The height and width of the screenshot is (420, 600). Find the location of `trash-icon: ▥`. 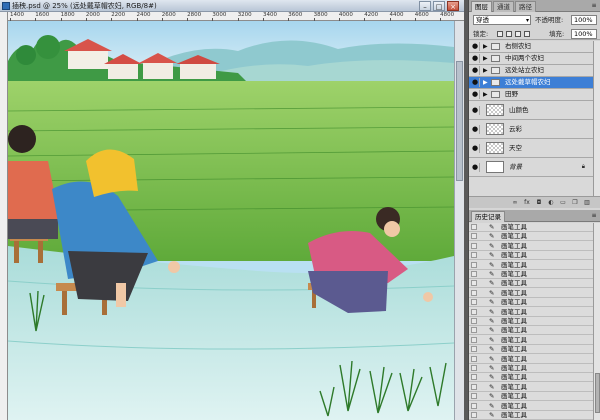

trash-icon: ▥ is located at coordinates (587, 203).